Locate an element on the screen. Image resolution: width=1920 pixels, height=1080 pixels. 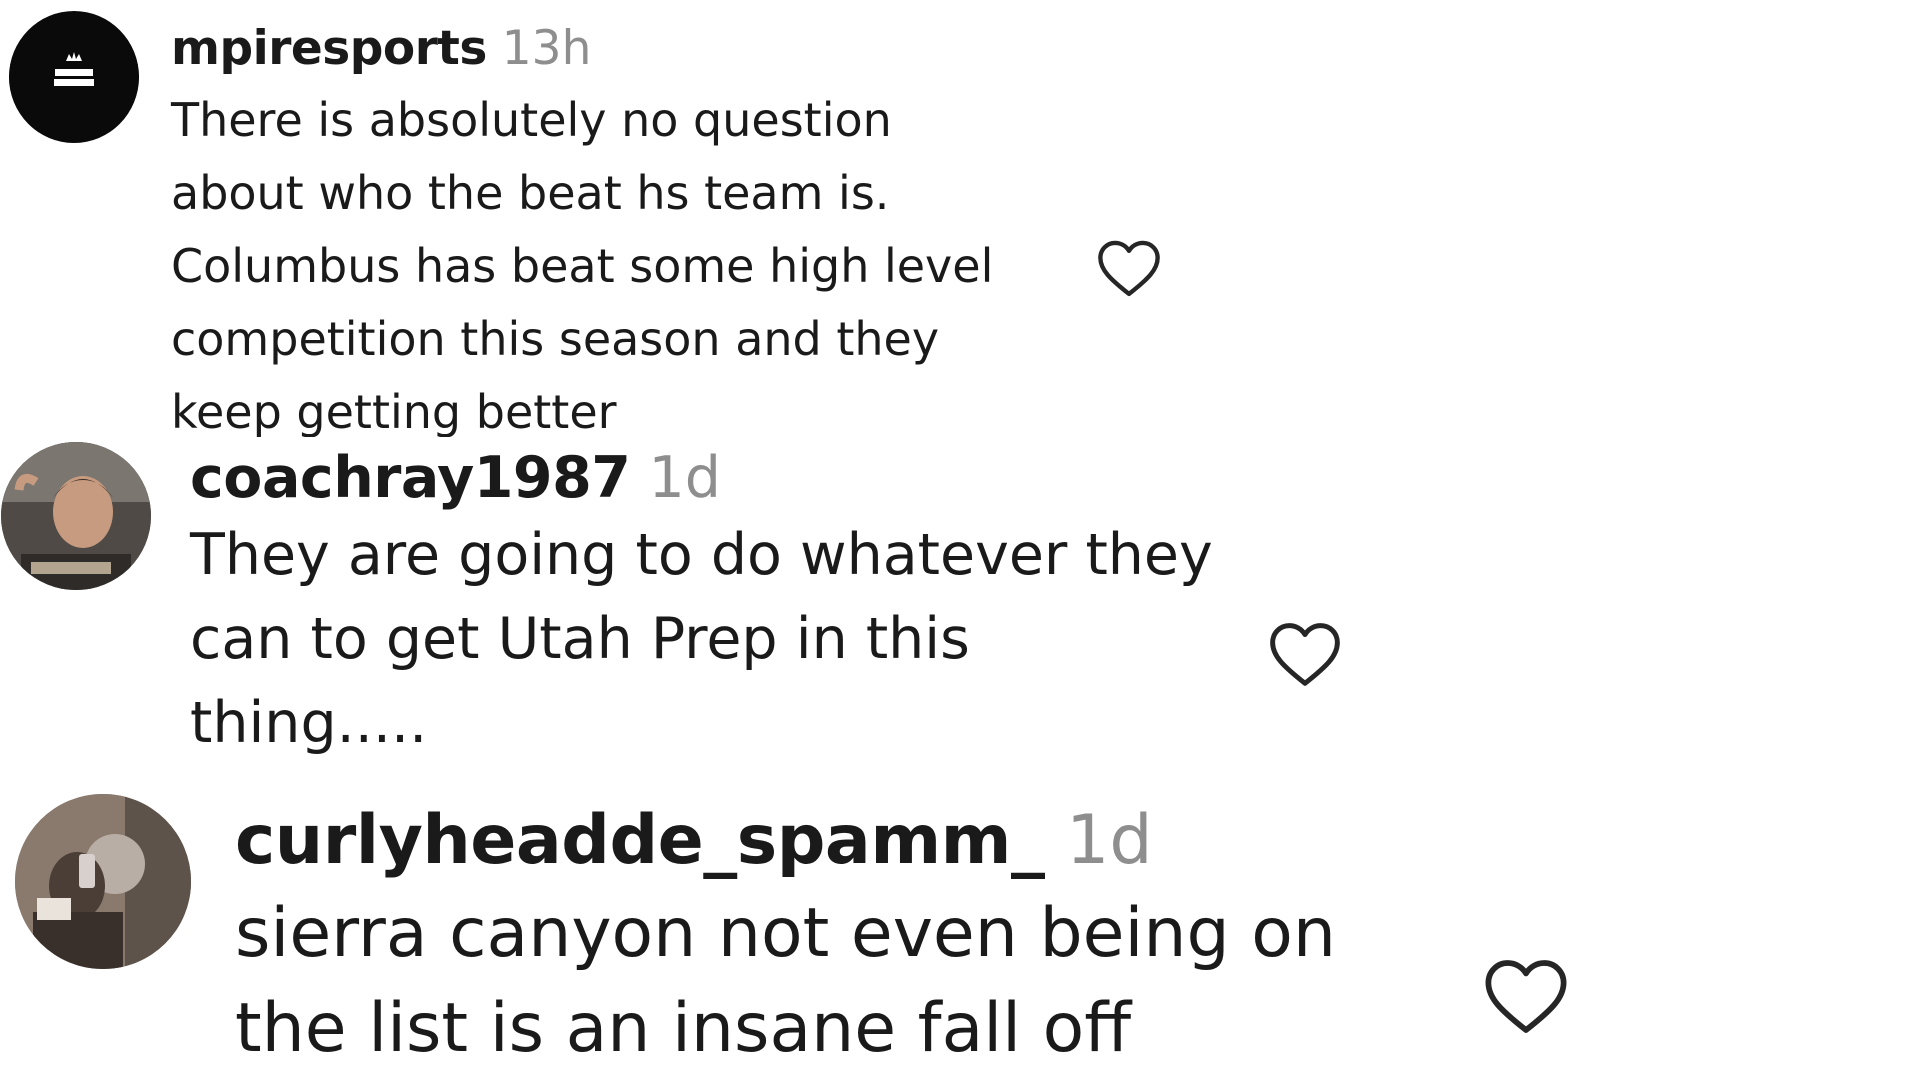
username: curlyheadde_spamm_ is located at coordinates (640, 840).